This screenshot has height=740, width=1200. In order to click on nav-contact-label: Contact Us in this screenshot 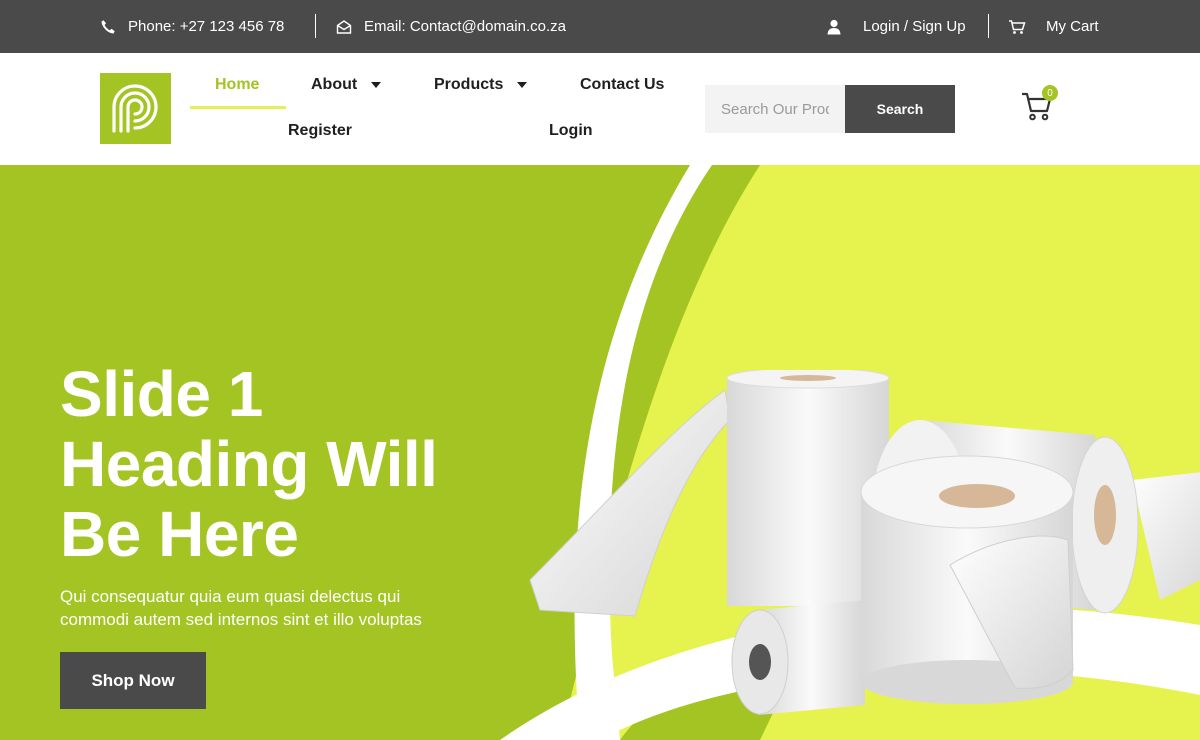, I will do `click(622, 84)`.